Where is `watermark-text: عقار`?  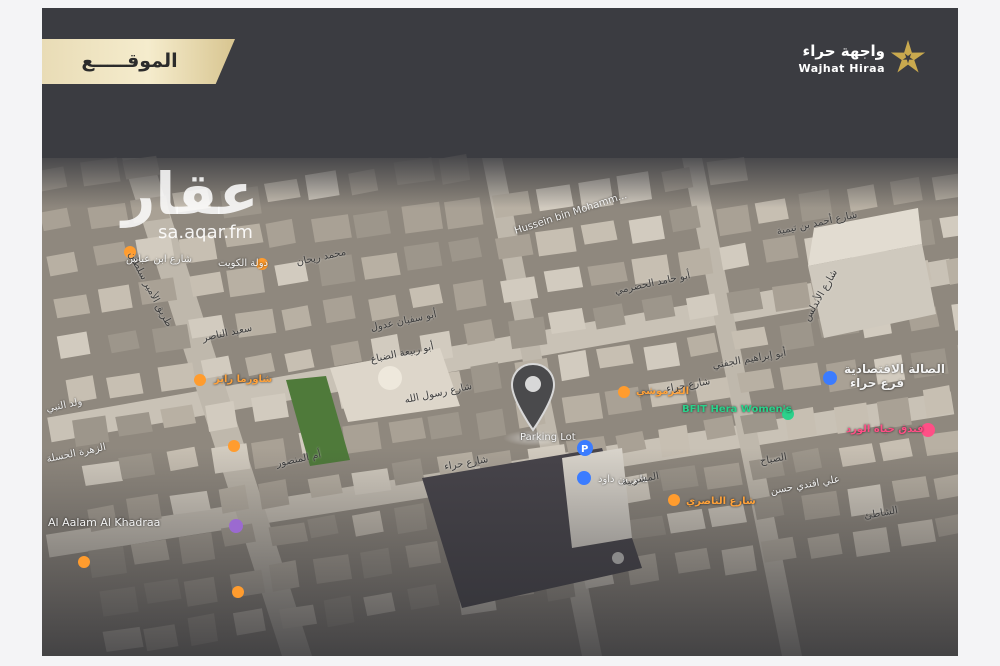 watermark-text: عقار is located at coordinates (190, 194).